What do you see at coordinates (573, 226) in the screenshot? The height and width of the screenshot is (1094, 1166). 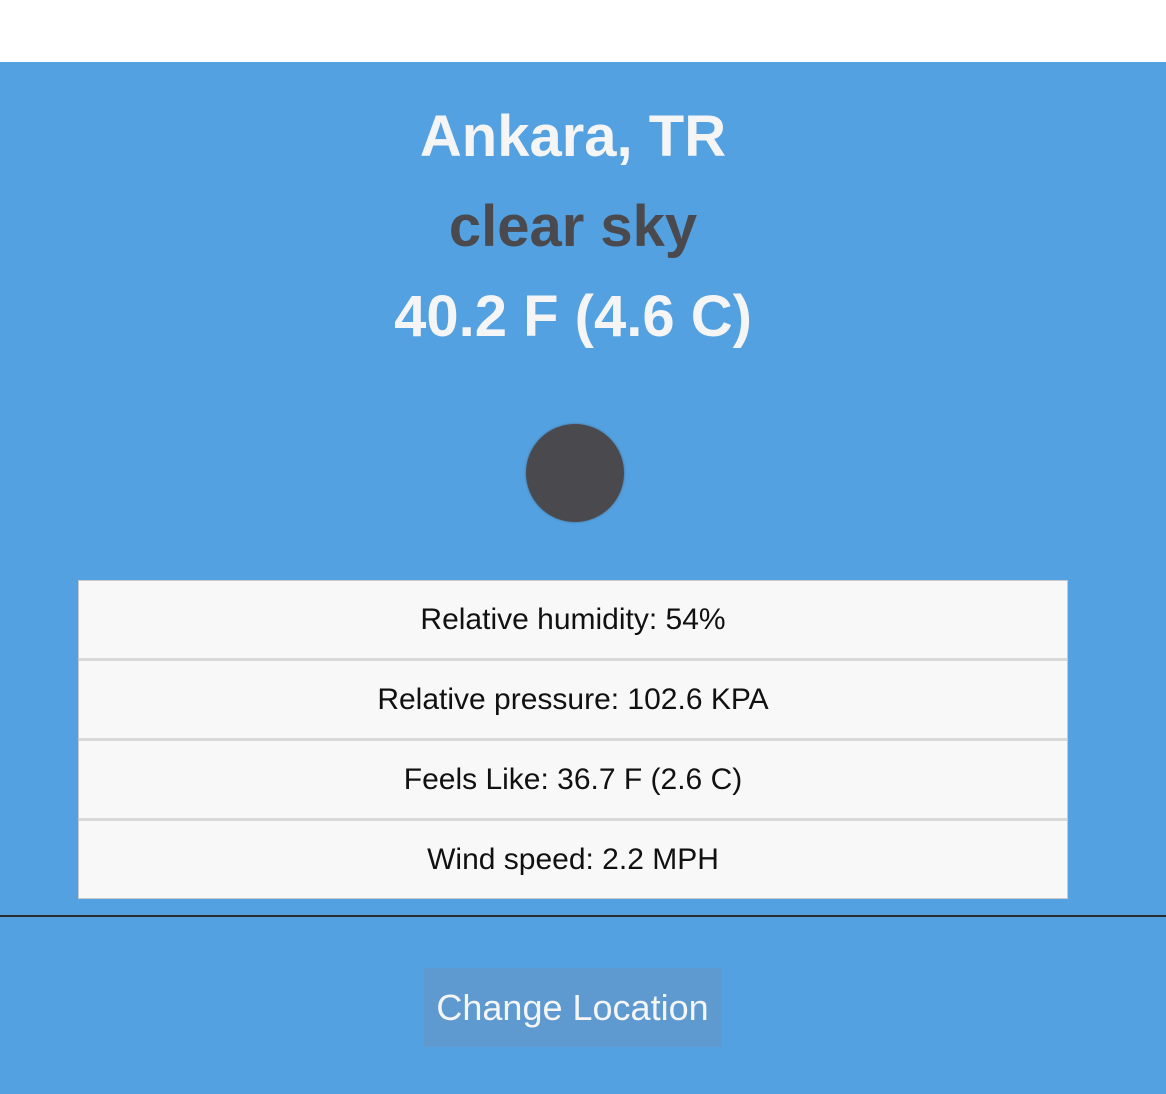 I see `weather-description: clear sky` at bounding box center [573, 226].